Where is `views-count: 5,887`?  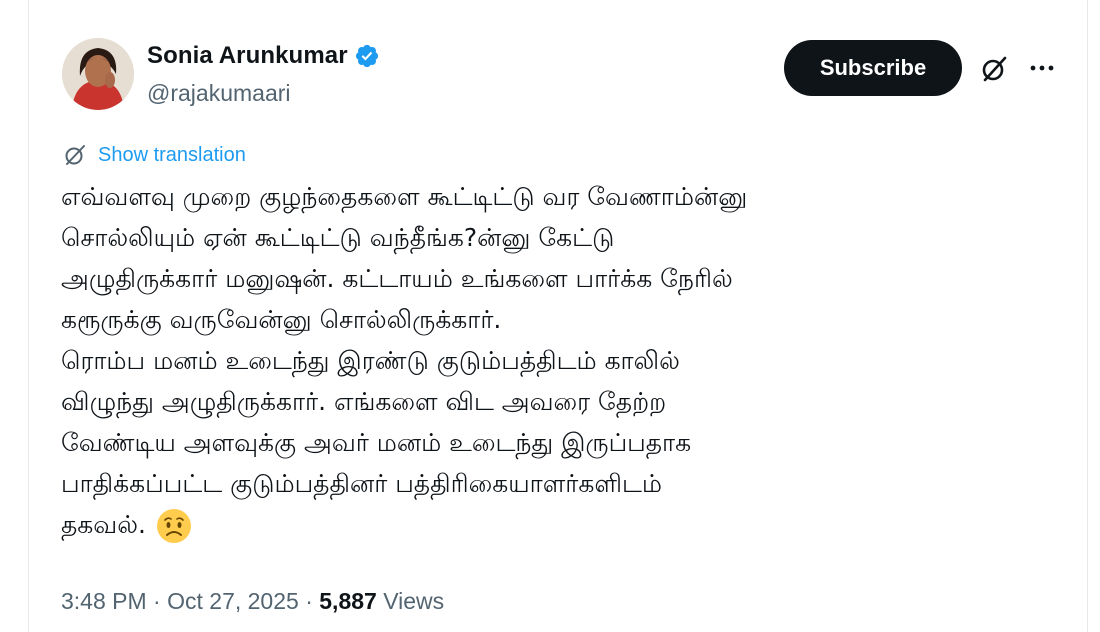 views-count: 5,887 is located at coordinates (348, 601).